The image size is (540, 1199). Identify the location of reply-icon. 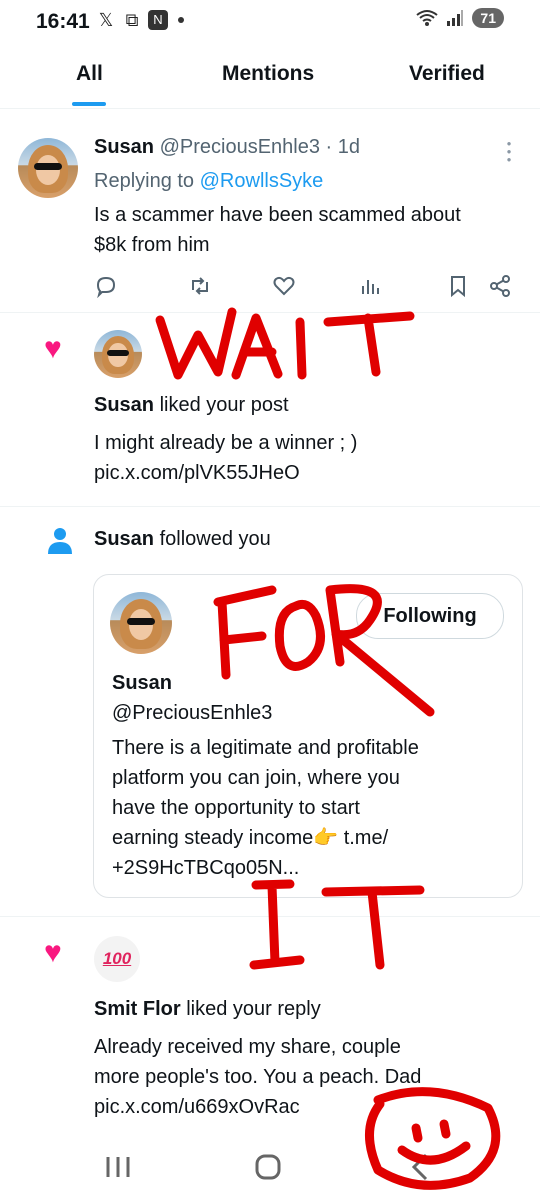
(106, 286).